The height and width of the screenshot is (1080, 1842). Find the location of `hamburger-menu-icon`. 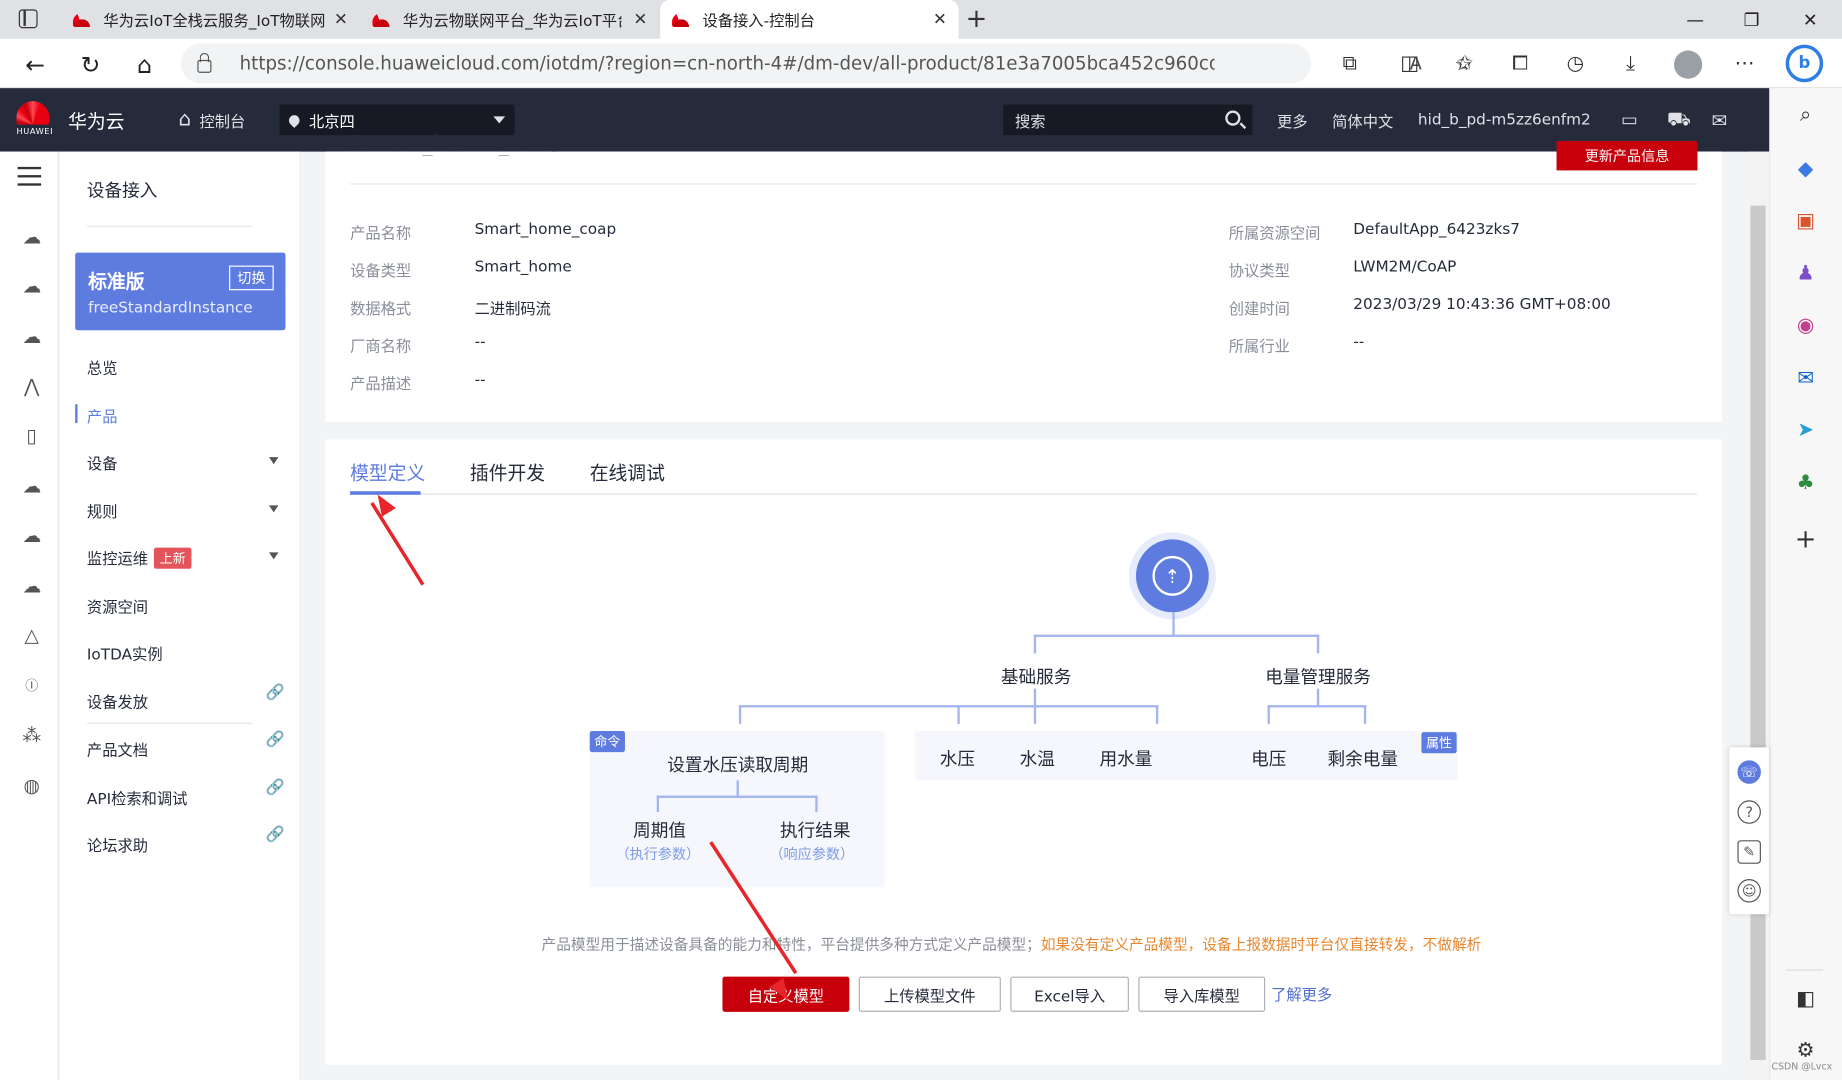

hamburger-menu-icon is located at coordinates (29, 176).